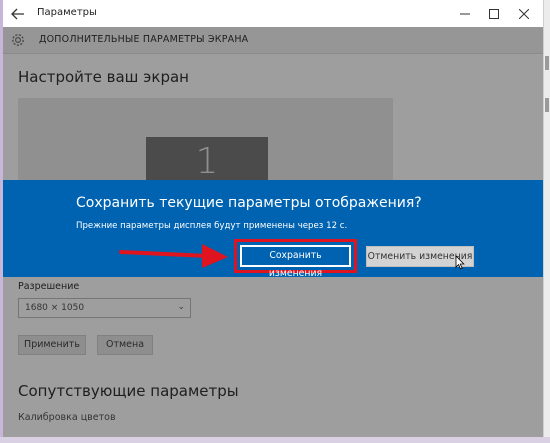 The image size is (550, 443). Describe the element at coordinates (275, 440) in the screenshot. I see `desktop-edge-bottom` at that location.